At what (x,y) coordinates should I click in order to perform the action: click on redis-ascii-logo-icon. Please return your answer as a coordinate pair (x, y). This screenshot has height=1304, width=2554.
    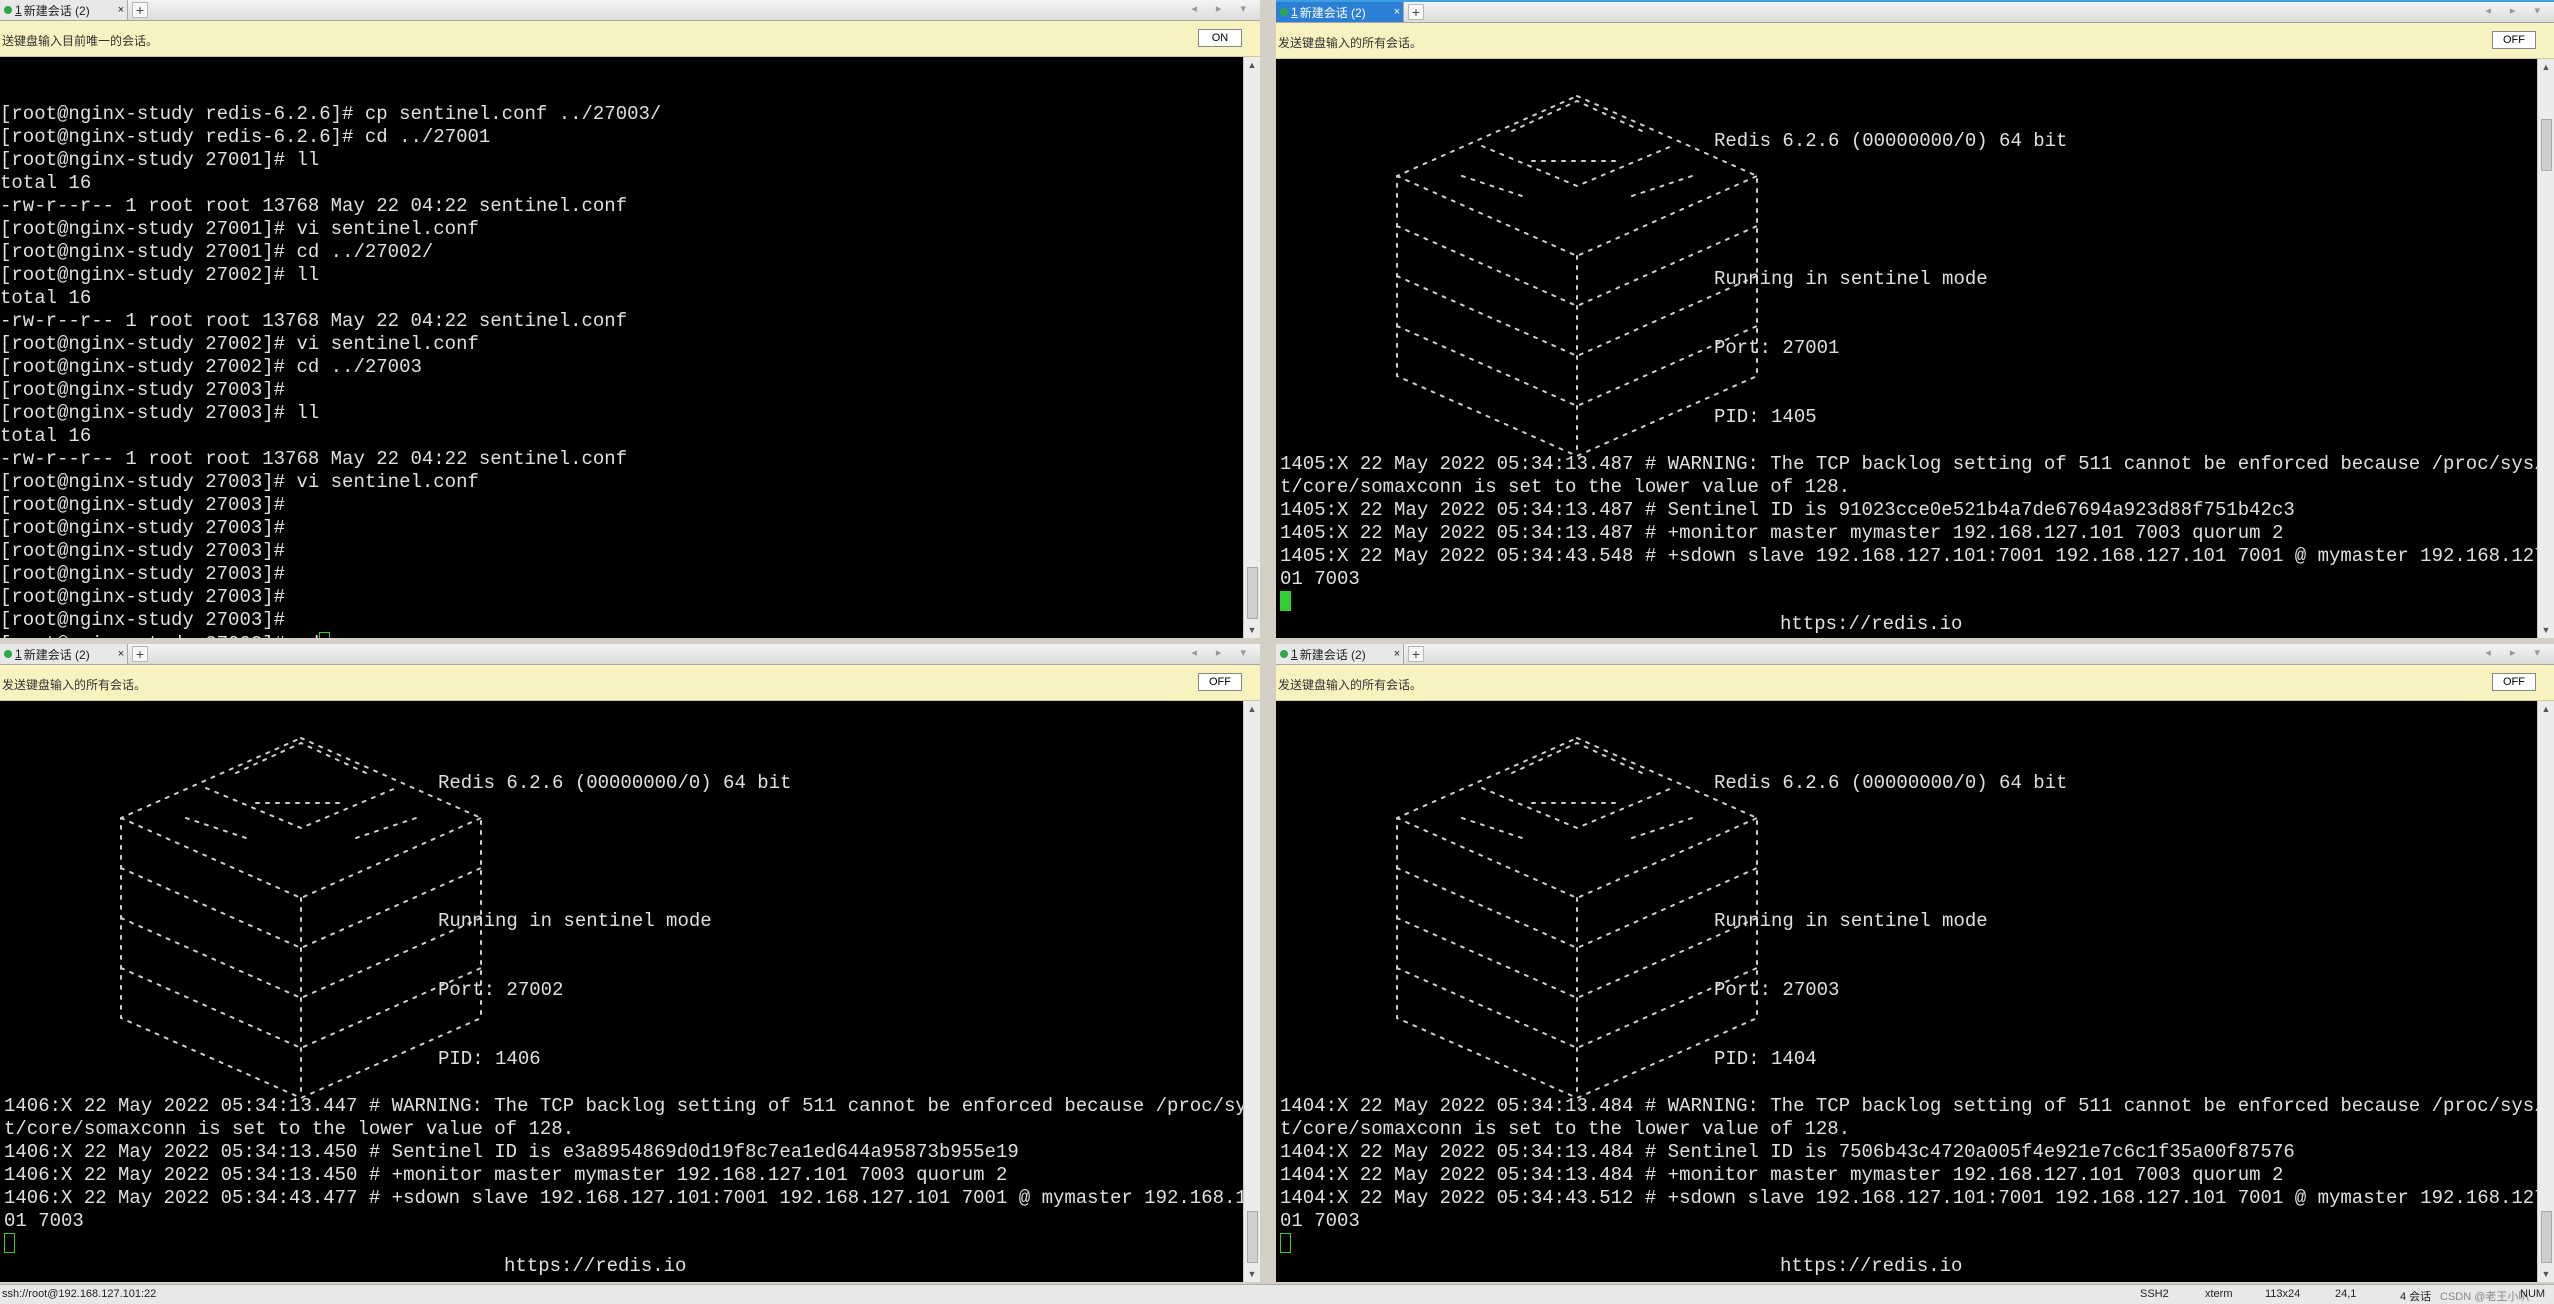
    Looking at the image, I should click on (250, 902).